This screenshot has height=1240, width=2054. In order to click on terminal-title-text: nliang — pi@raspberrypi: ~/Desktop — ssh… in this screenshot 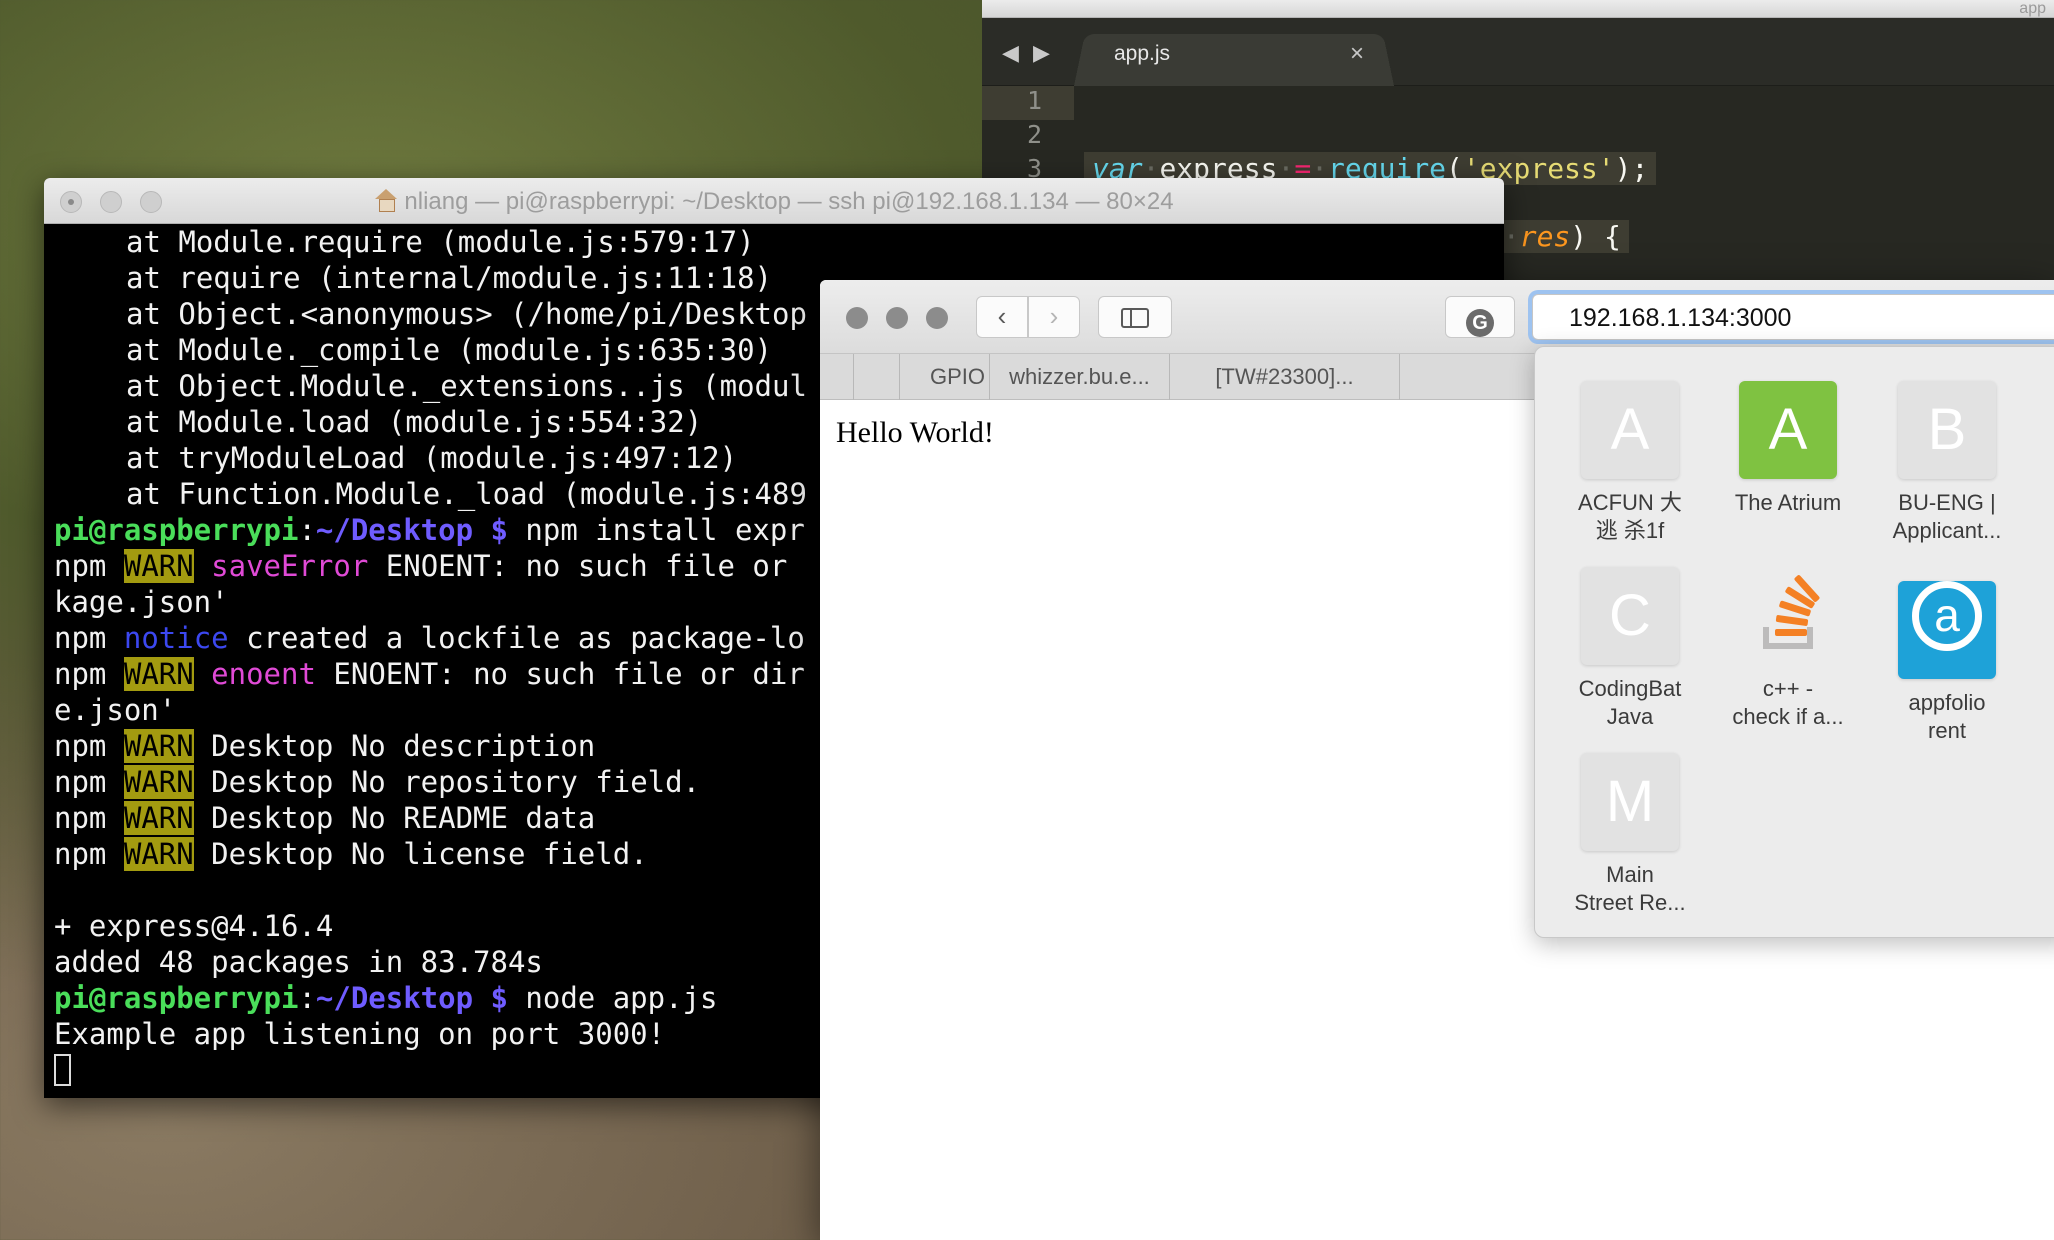, I will do `click(789, 201)`.